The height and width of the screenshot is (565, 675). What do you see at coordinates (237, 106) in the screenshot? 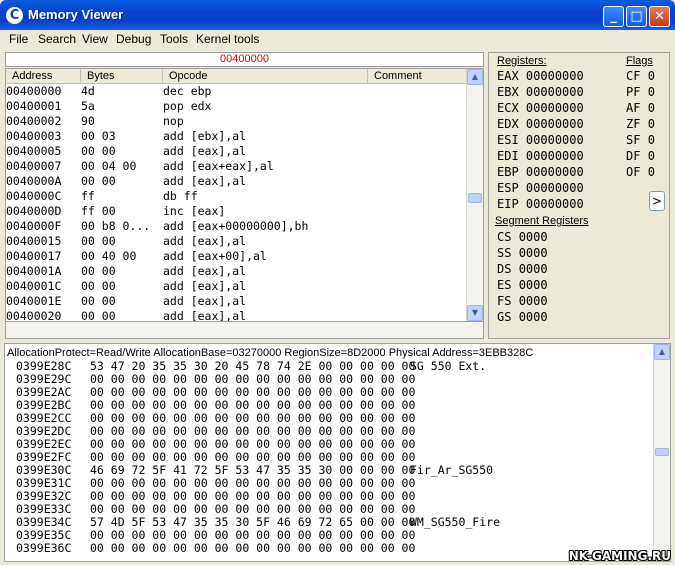
I see `table-row: 00400001 5a pop edx` at bounding box center [237, 106].